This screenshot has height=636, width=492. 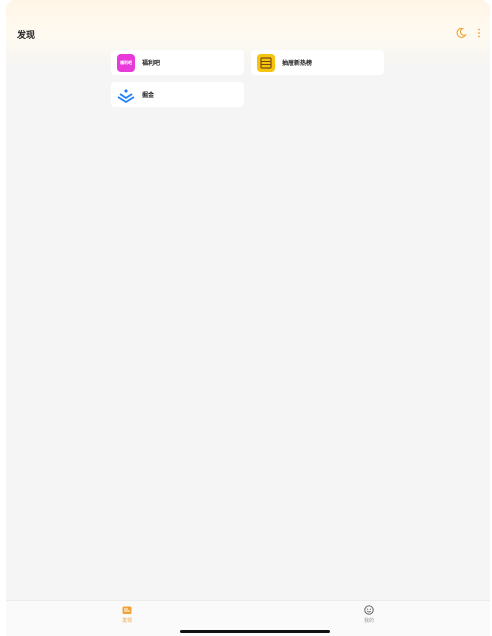 I want to click on source-card-label: 福利吧, so click(x=151, y=63).